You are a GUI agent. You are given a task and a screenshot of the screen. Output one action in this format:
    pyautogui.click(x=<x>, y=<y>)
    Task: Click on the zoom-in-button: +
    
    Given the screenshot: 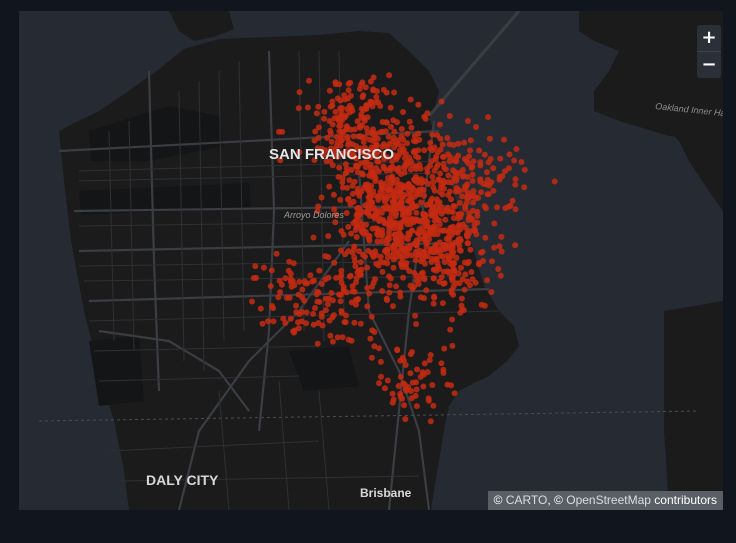 What is the action you would take?
    pyautogui.click(x=709, y=38)
    